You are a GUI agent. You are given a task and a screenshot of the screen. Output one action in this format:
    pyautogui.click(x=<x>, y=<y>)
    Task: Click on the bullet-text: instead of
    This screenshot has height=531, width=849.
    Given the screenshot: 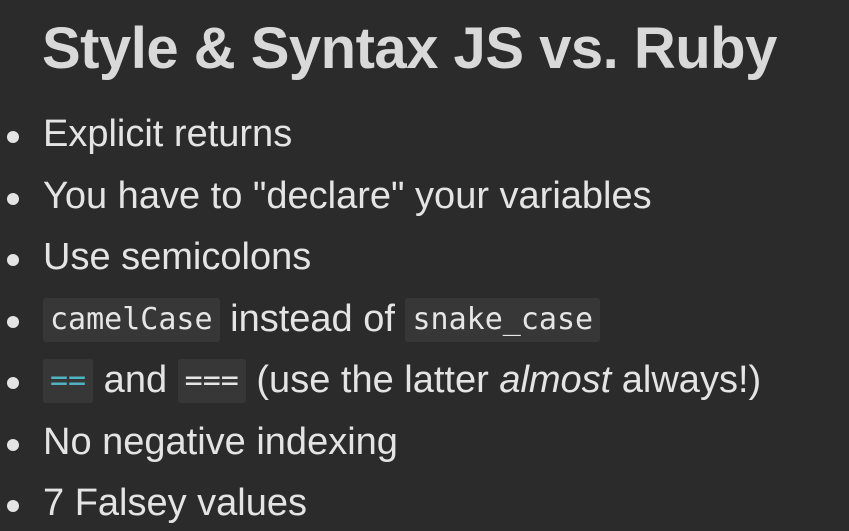 What is the action you would take?
    pyautogui.click(x=312, y=318)
    